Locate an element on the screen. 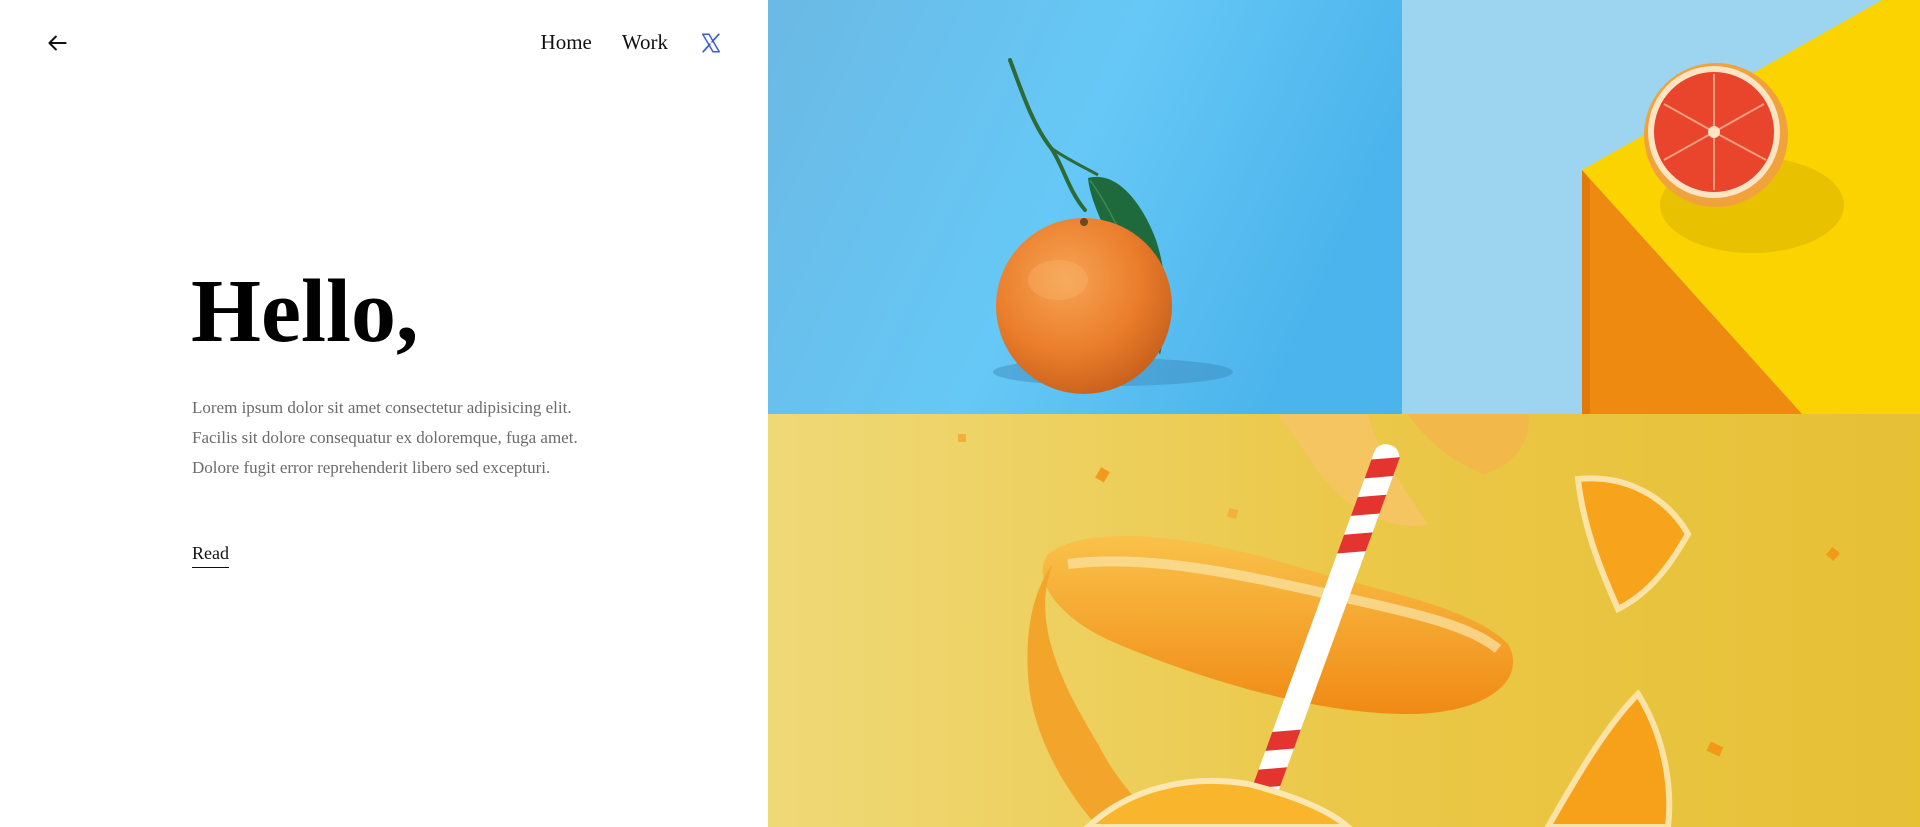  top-nav: Home Work is located at coordinates (631, 42).